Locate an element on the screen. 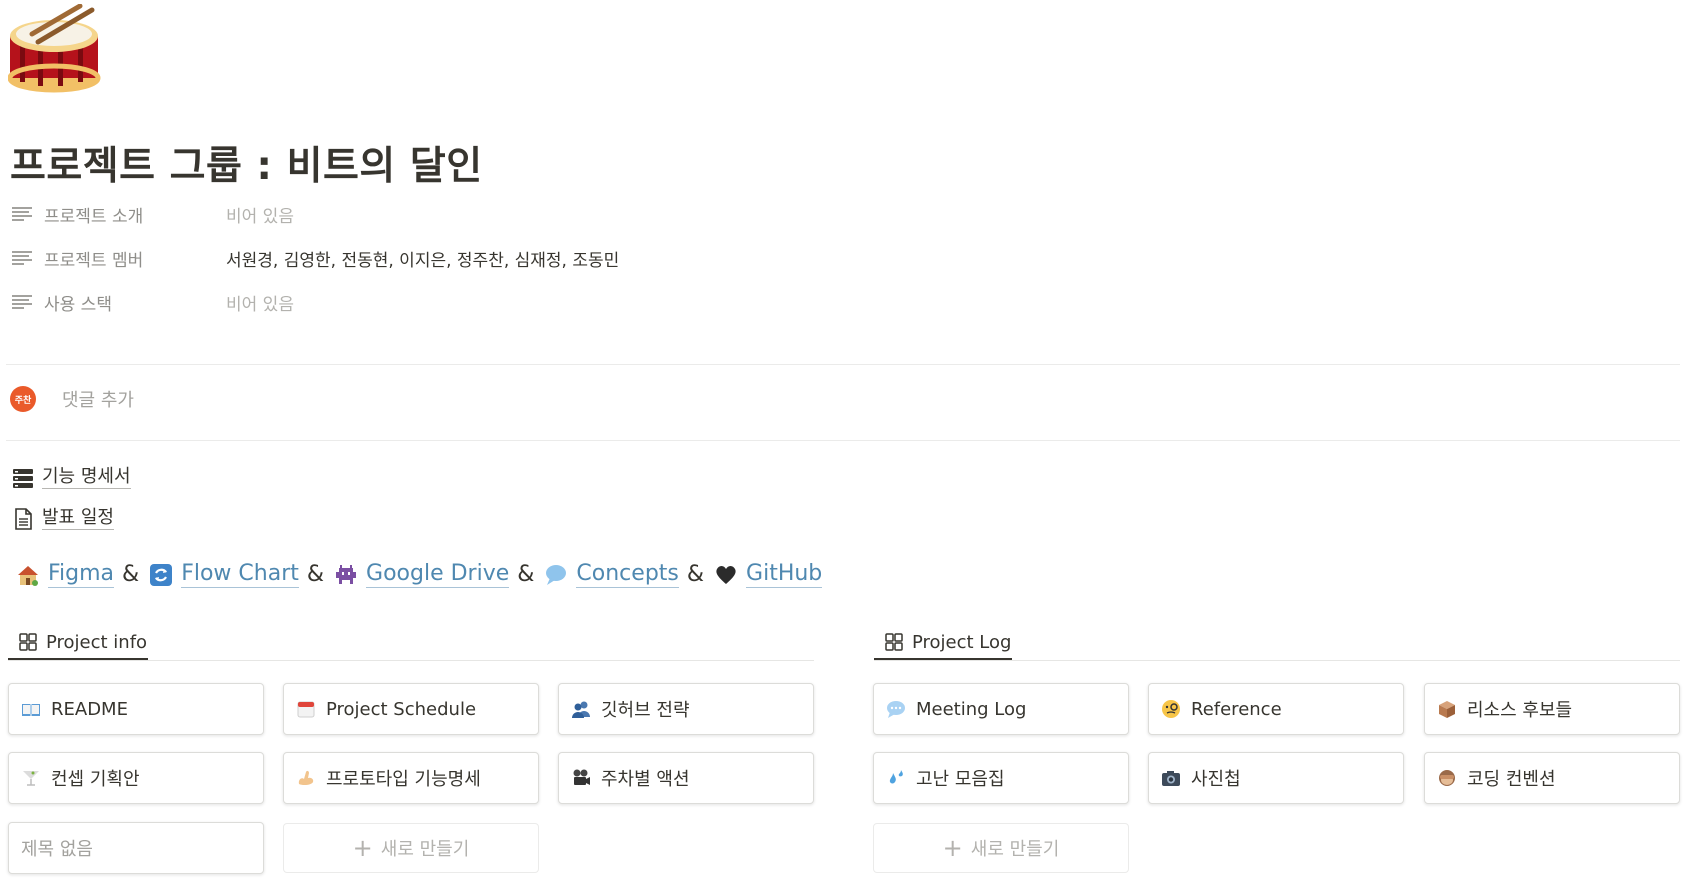 The width and height of the screenshot is (1685, 885). gallery-card-meeting-log: Meeting Log is located at coordinates (1001, 709).